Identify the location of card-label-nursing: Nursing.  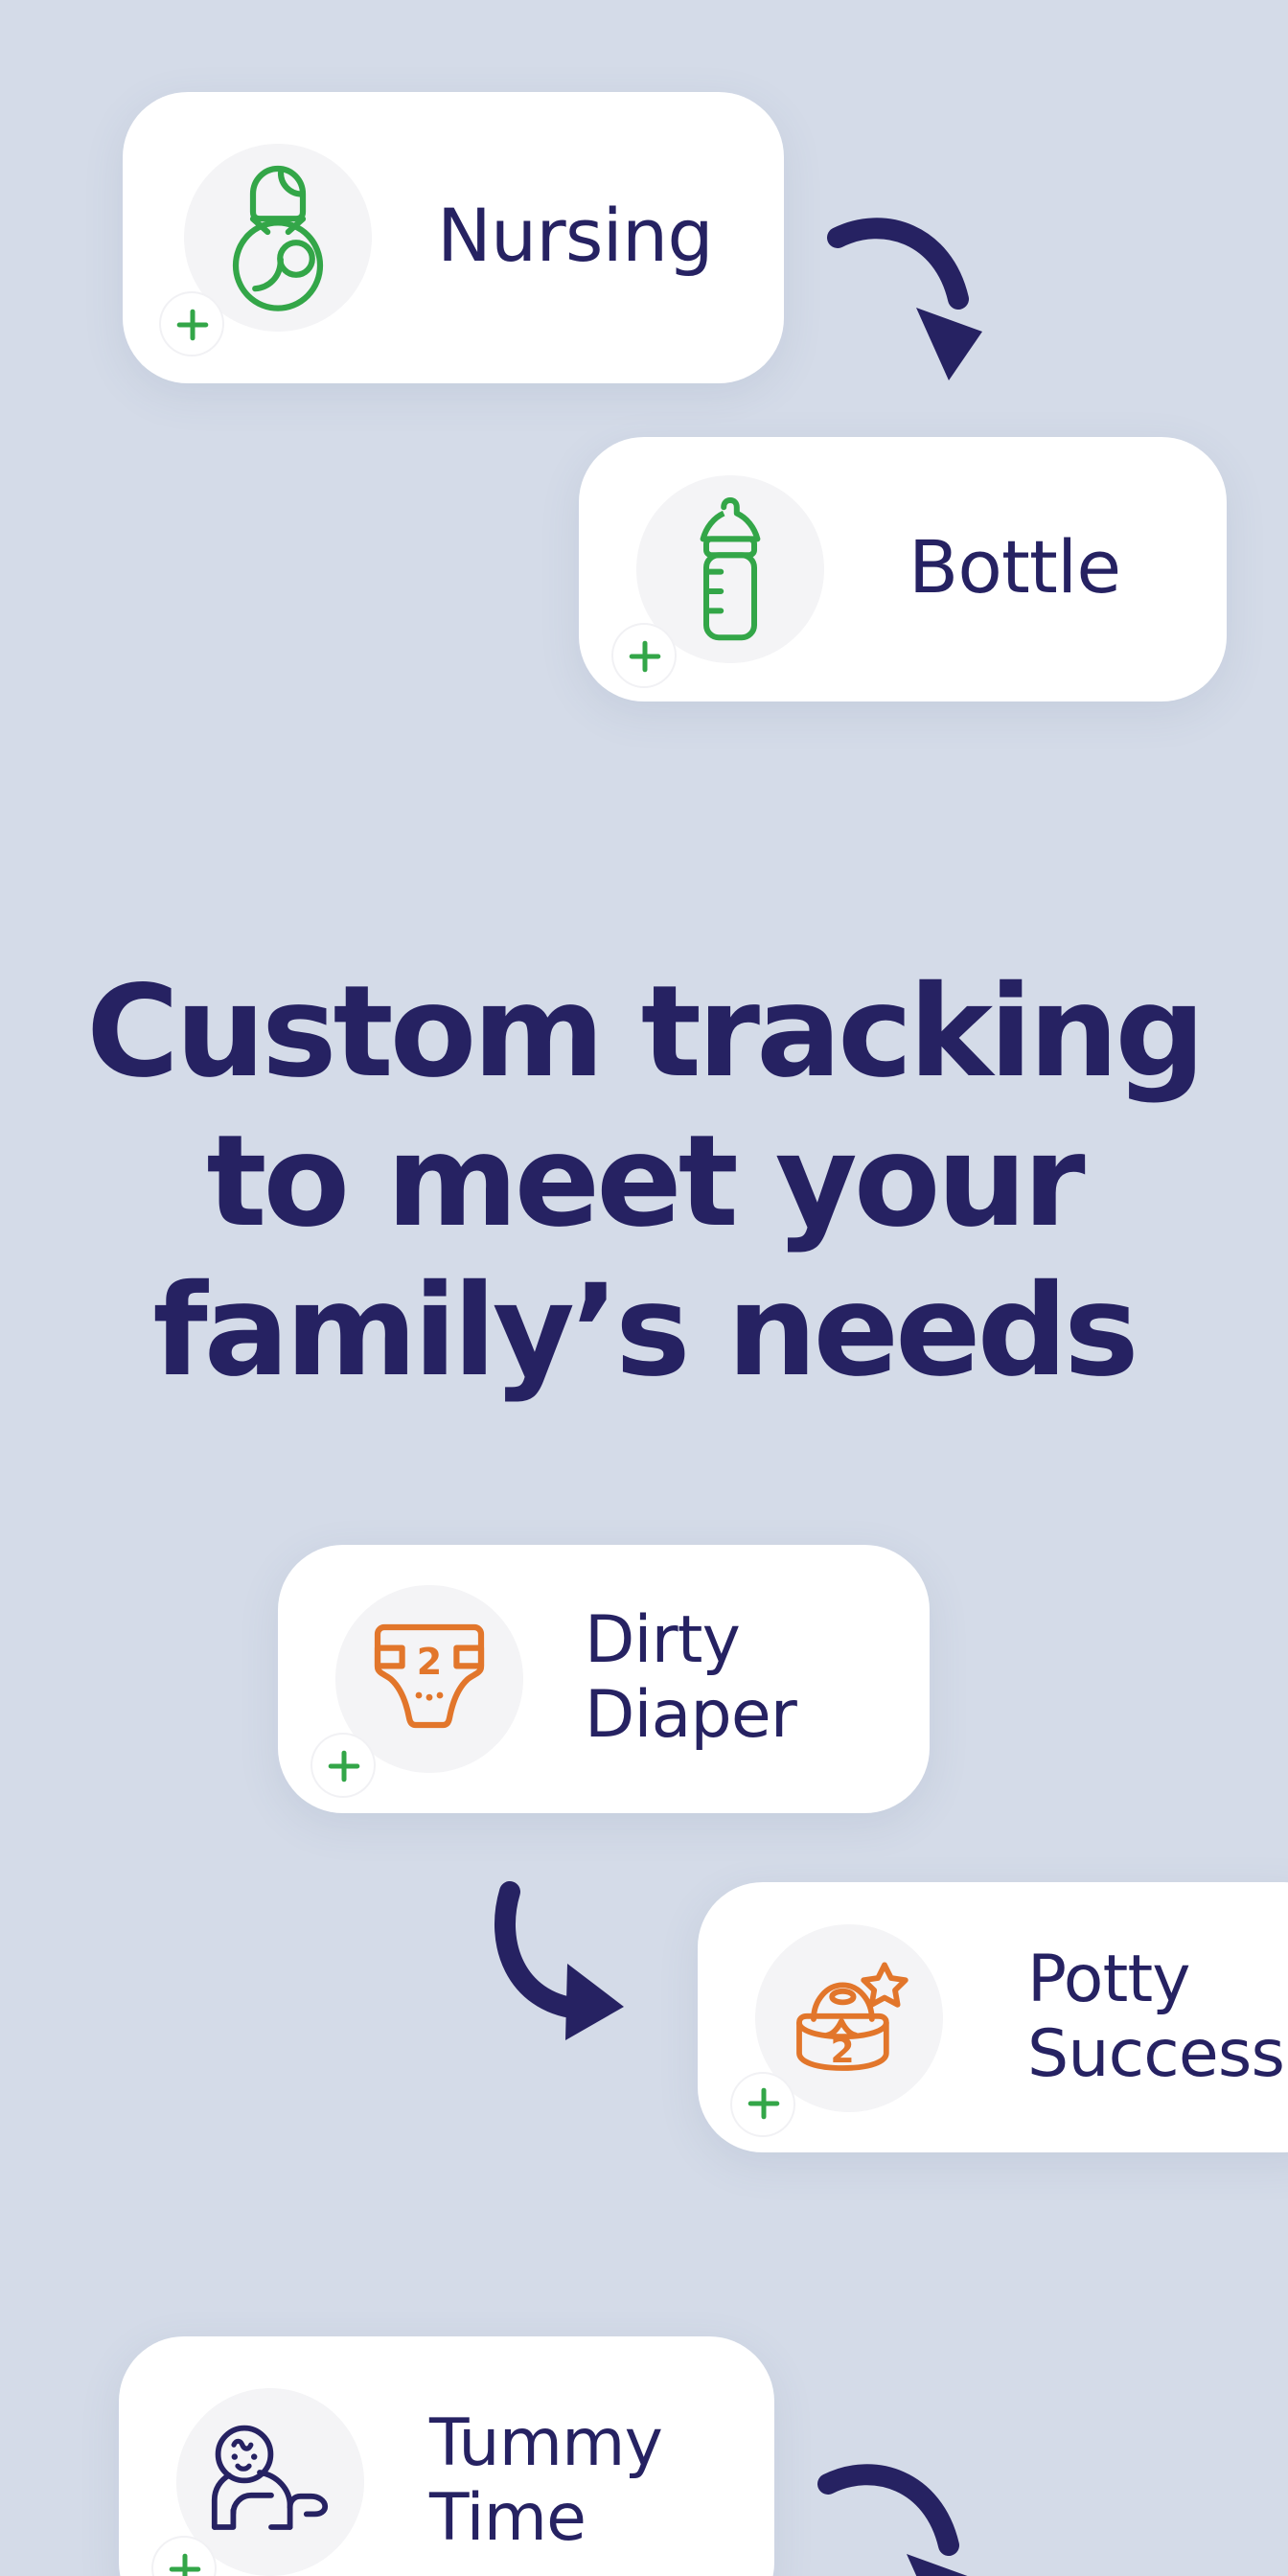
(575, 236).